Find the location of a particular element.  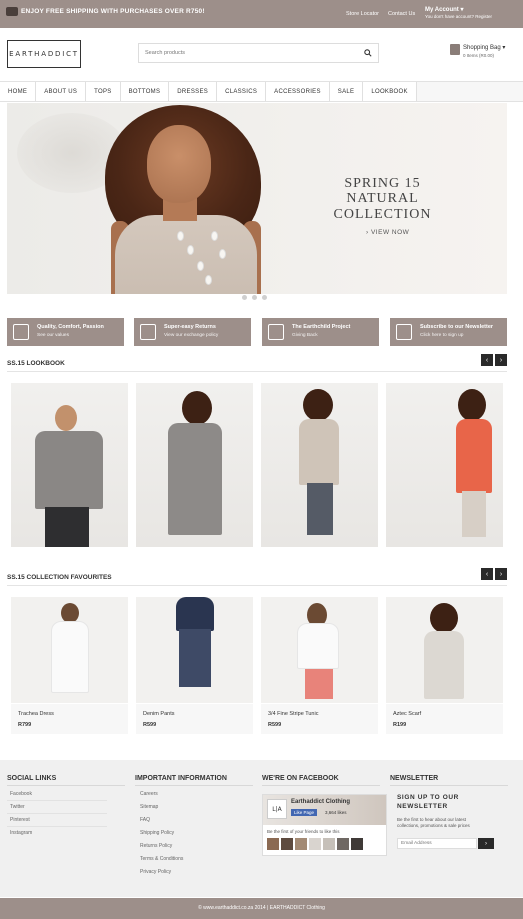

mail-icon is located at coordinates (404, 332).